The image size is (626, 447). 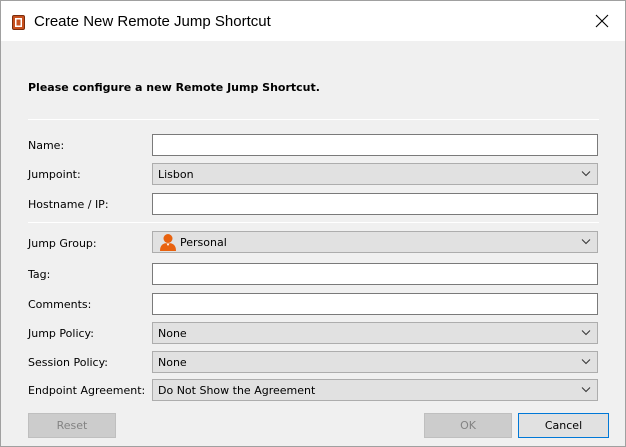 I want to click on jumpoint-select: Lisbon, so click(x=375, y=174).